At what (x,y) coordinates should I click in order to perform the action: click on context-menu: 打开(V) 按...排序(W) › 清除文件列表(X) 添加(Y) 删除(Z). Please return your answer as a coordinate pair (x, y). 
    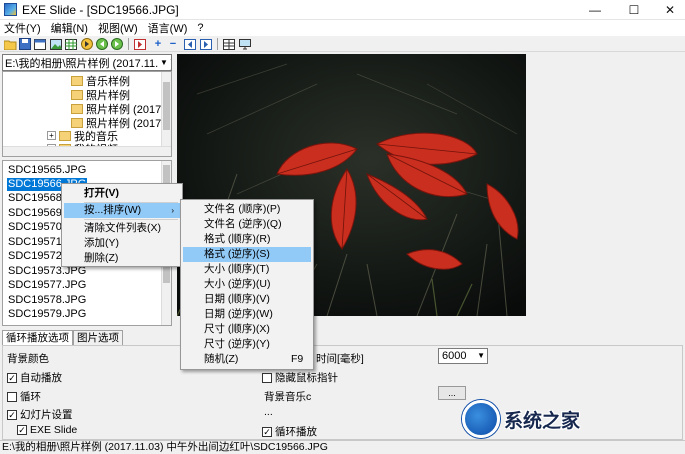
    Looking at the image, I should click on (122, 225).